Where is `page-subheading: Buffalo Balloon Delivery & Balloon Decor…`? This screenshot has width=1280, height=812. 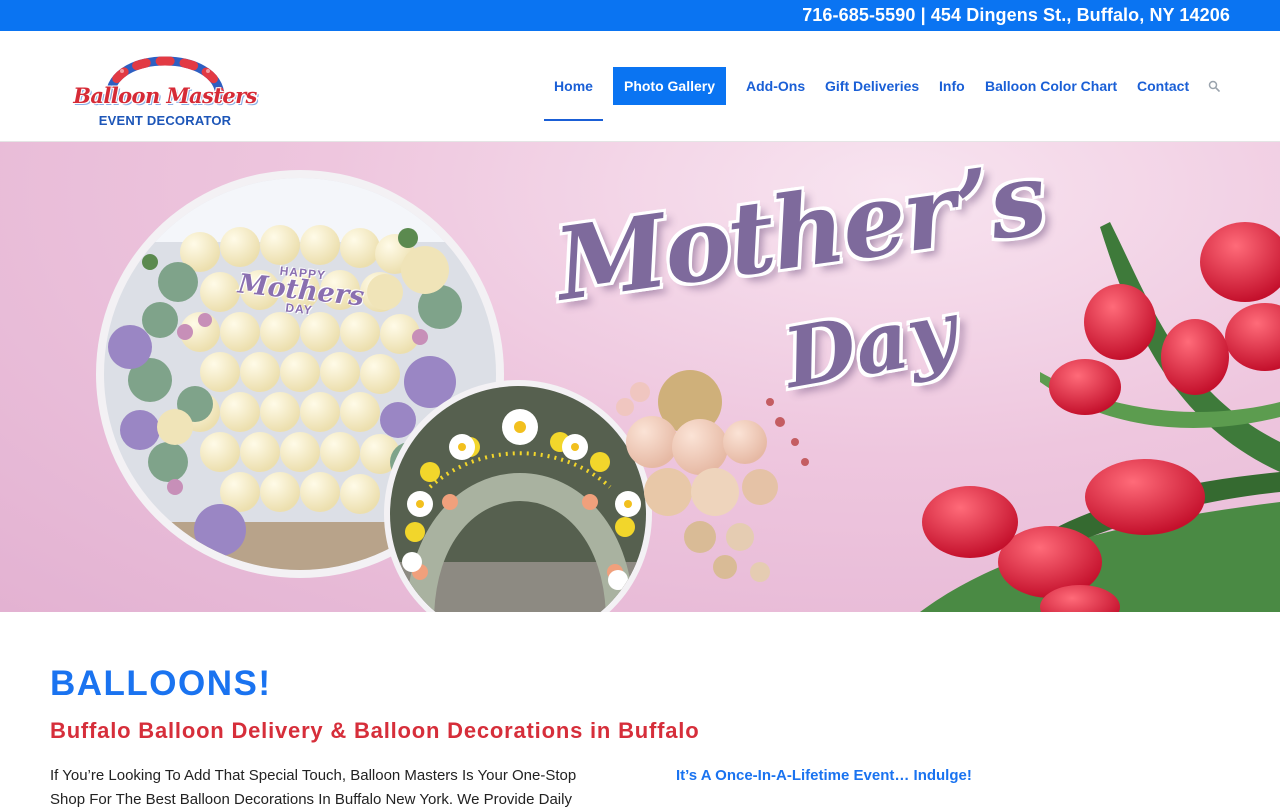
page-subheading: Buffalo Balloon Delivery & Balloon Decor… is located at coordinates (375, 730).